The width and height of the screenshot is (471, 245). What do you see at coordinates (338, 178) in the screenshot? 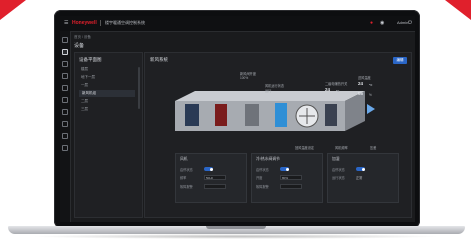
I see `row-label: 运行状态` at bounding box center [338, 178].